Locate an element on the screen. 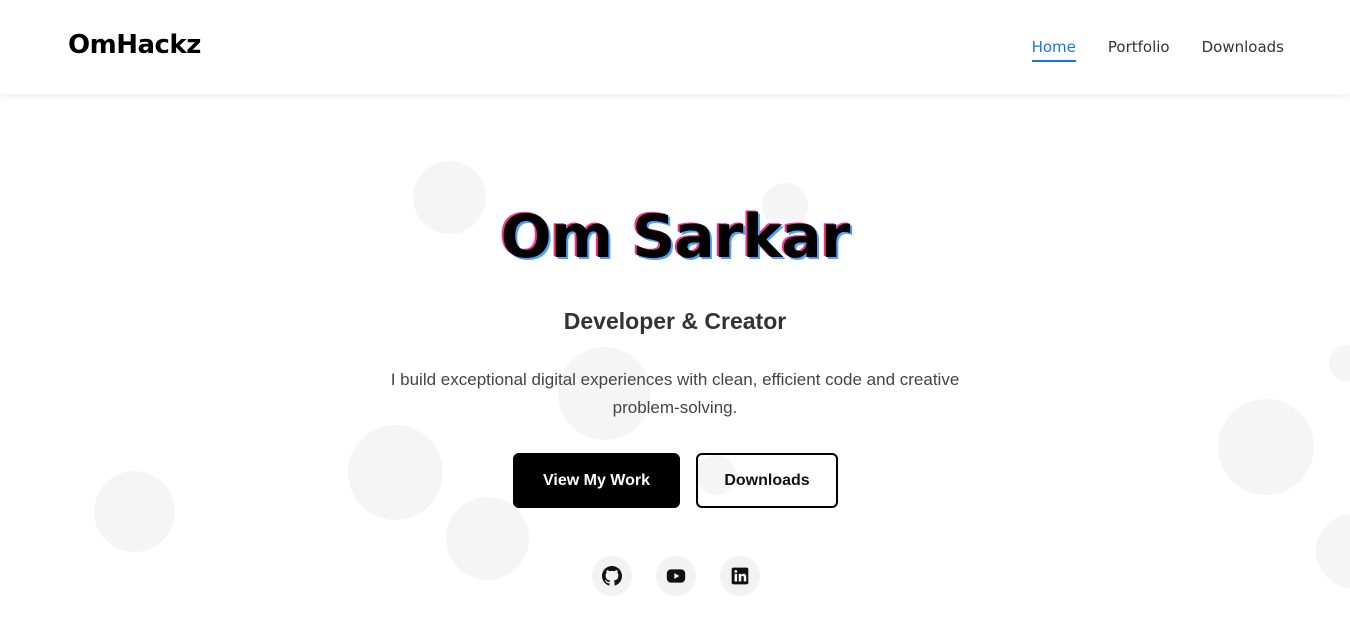 This screenshot has height=637, width=1350. youtube-link is located at coordinates (676, 576).